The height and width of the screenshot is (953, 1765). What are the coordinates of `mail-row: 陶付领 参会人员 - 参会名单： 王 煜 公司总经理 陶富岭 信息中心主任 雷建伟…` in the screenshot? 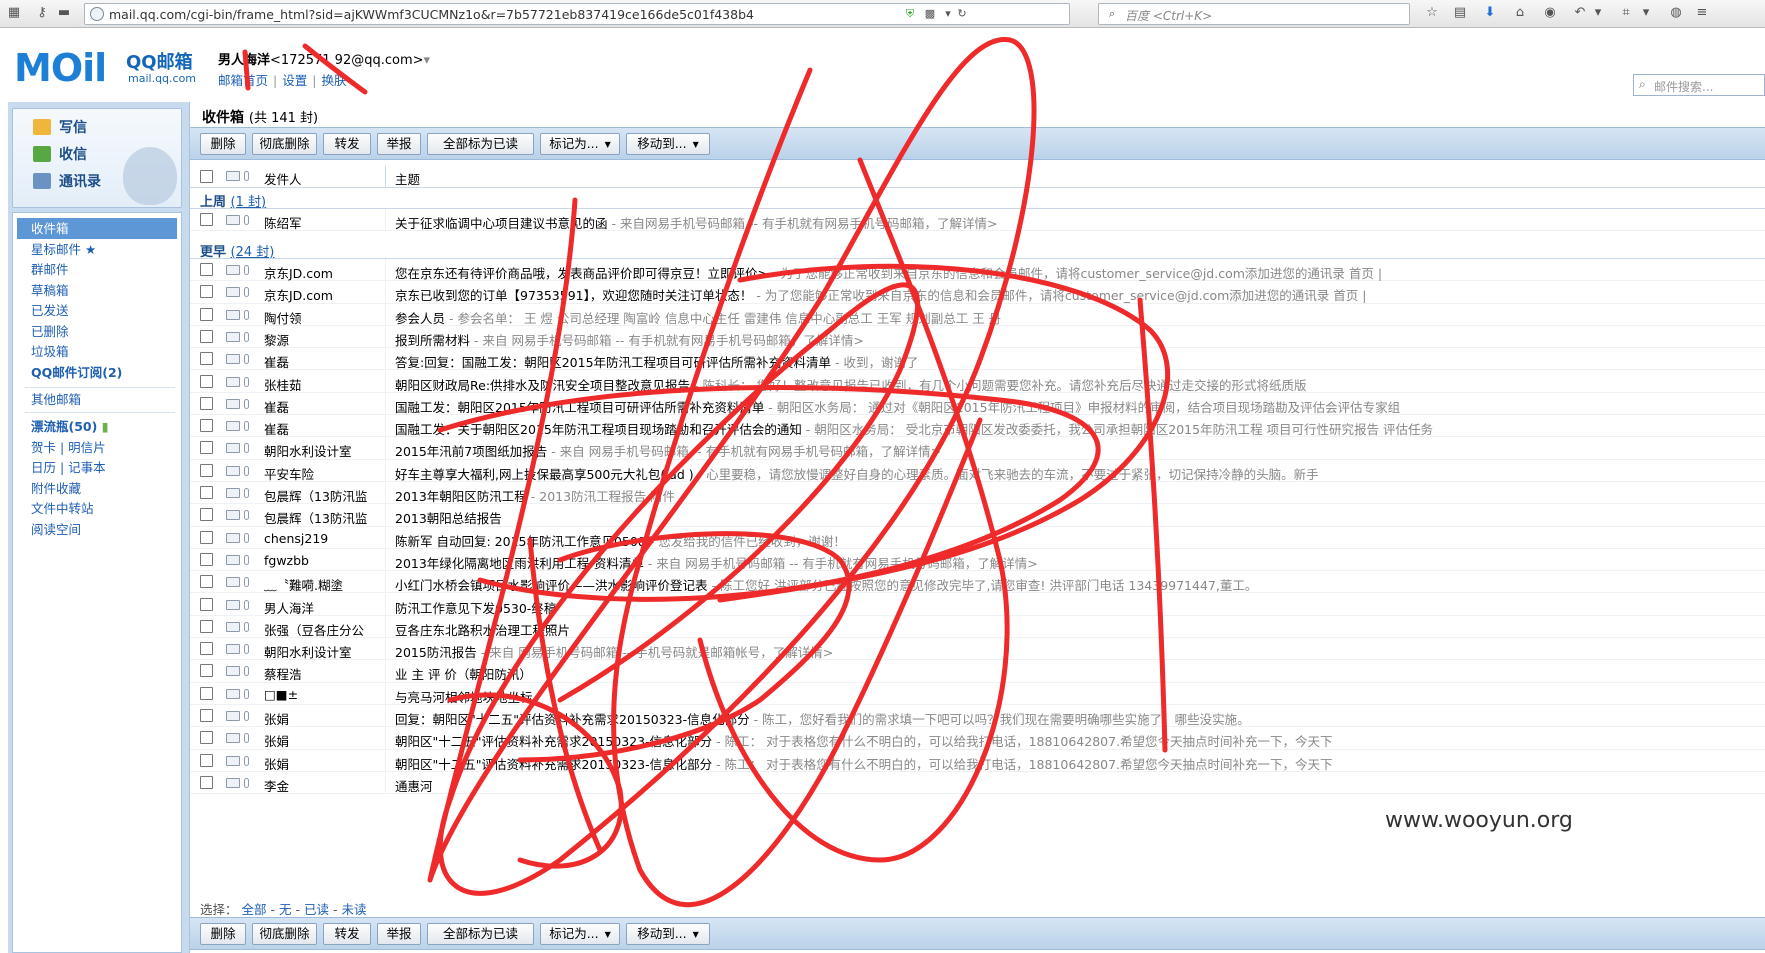 It's located at (977, 315).